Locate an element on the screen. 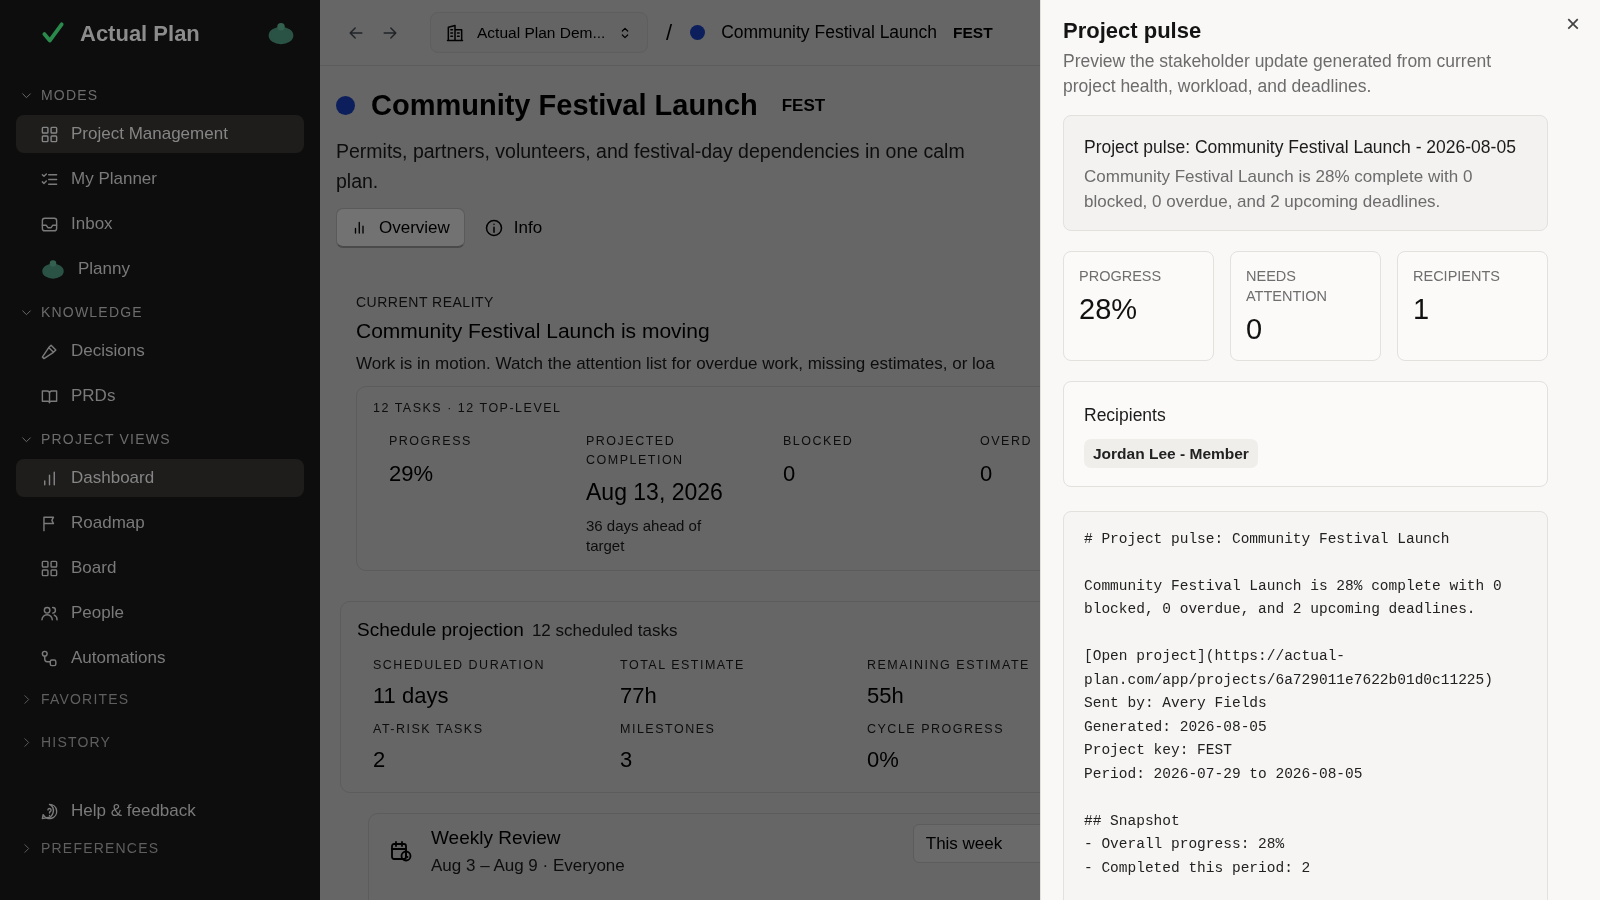  metric-label: RECIPIENTS is located at coordinates (1457, 277).